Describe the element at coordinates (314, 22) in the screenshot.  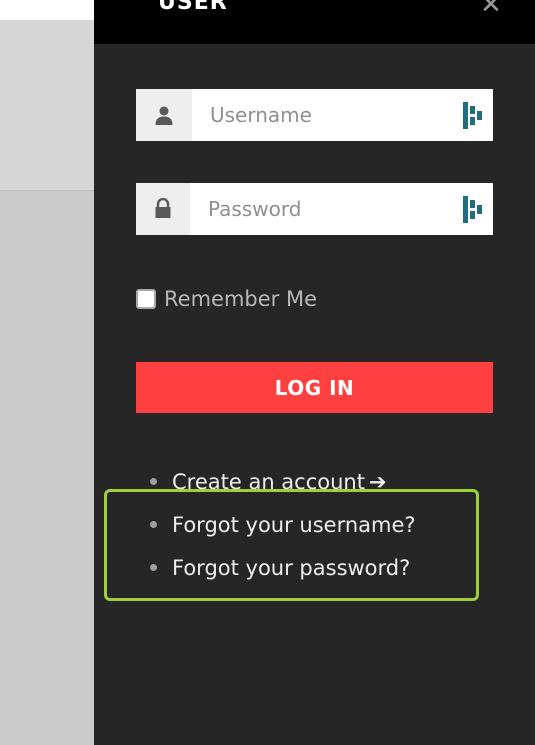
I see `panel-header: USER ✕` at that location.